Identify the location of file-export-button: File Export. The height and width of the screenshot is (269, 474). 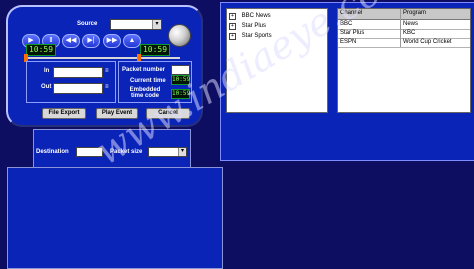
(64, 113).